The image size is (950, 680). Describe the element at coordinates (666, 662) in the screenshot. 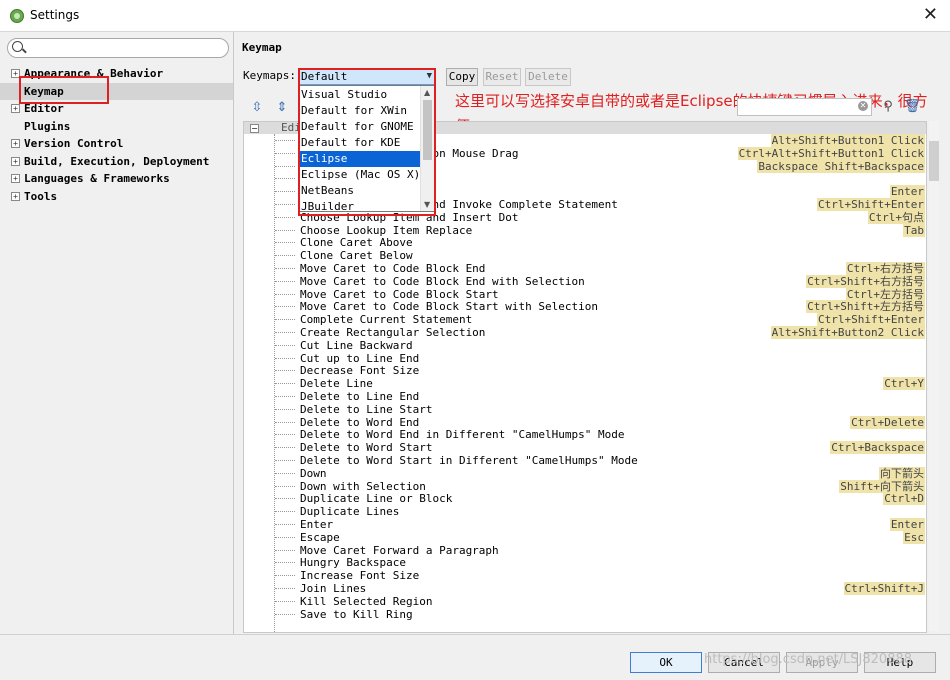

I see `ok-button: OK` at that location.